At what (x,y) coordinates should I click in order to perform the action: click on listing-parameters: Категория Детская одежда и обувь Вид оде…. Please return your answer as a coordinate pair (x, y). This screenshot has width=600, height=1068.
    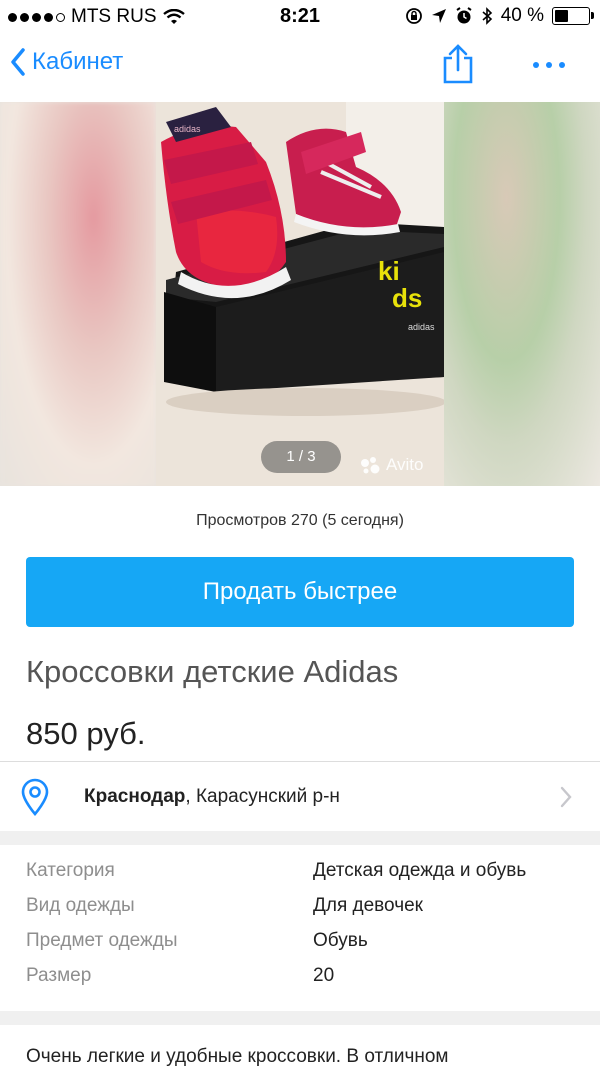
    Looking at the image, I should click on (306, 930).